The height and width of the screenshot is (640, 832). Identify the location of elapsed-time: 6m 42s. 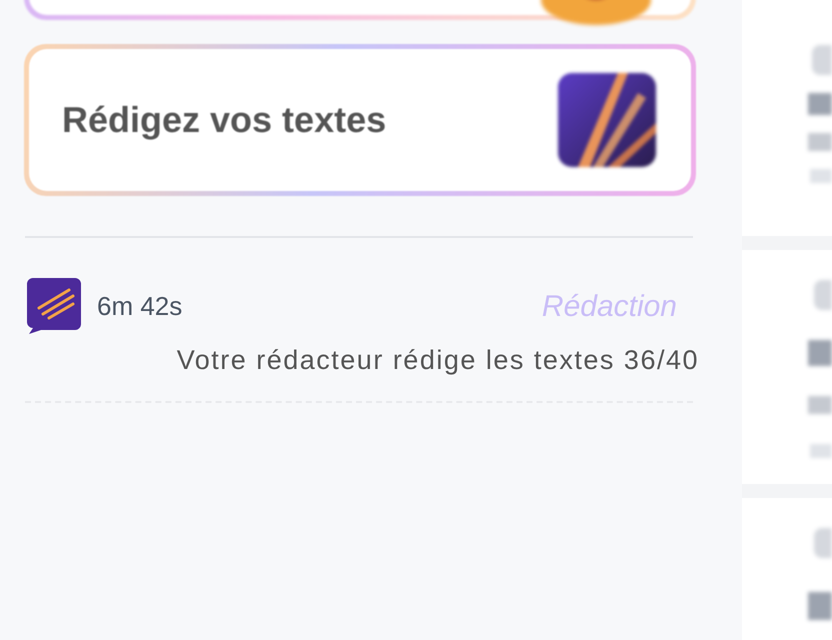
(139, 306).